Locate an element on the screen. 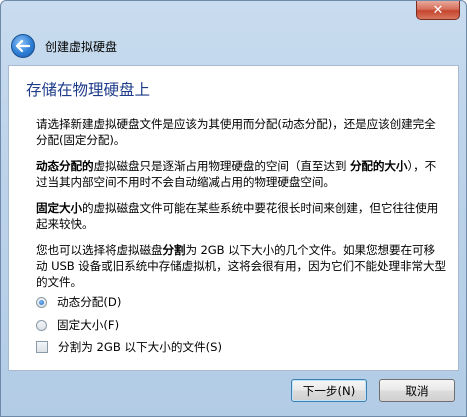  close-button: ✕ is located at coordinates (438, 10).